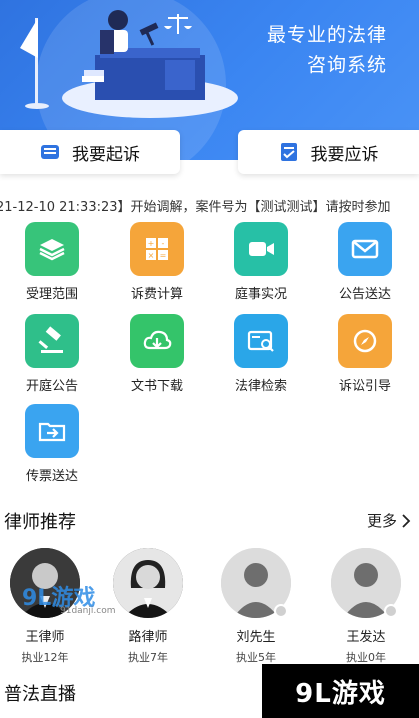 The image size is (419, 718). I want to click on service-label: 诉讼引导, so click(364, 386).